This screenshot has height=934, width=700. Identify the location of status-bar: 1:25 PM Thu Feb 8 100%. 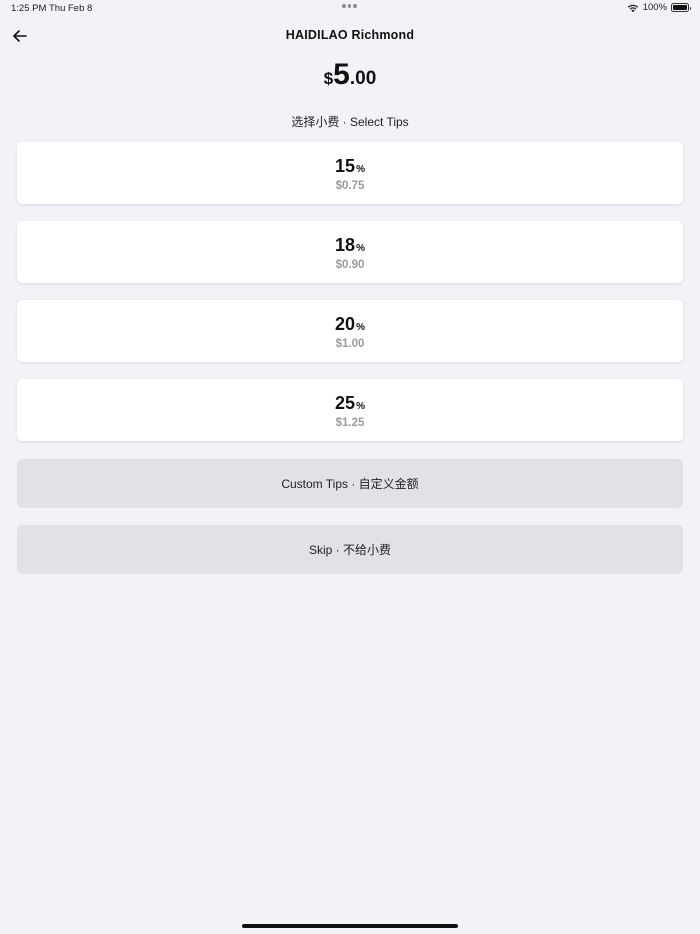
(350, 9).